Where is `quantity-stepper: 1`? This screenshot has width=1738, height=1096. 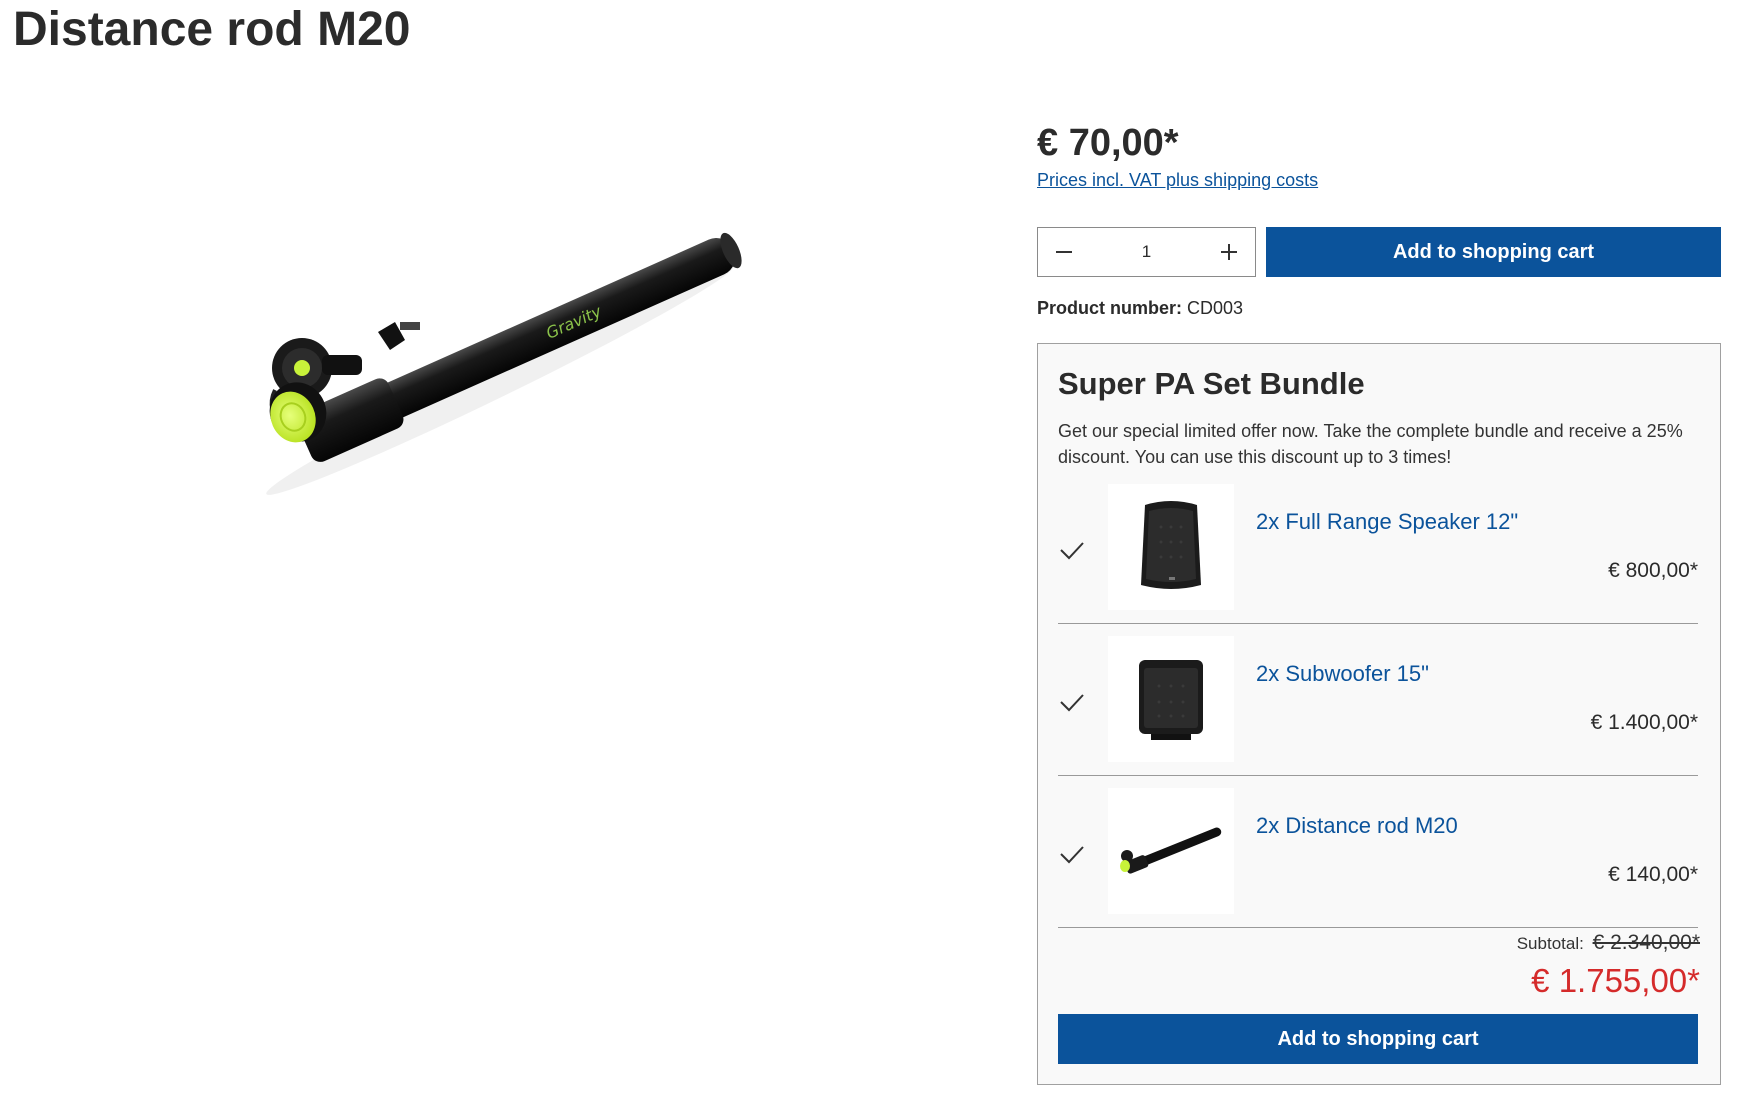 quantity-stepper: 1 is located at coordinates (1146, 252).